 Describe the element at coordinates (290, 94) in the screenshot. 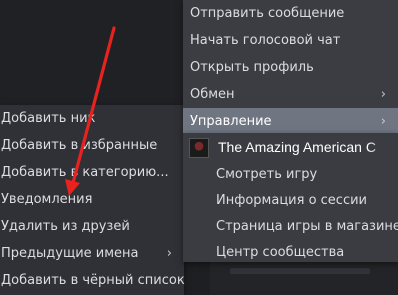

I see `menu-item-trade: Обмен ›` at that location.